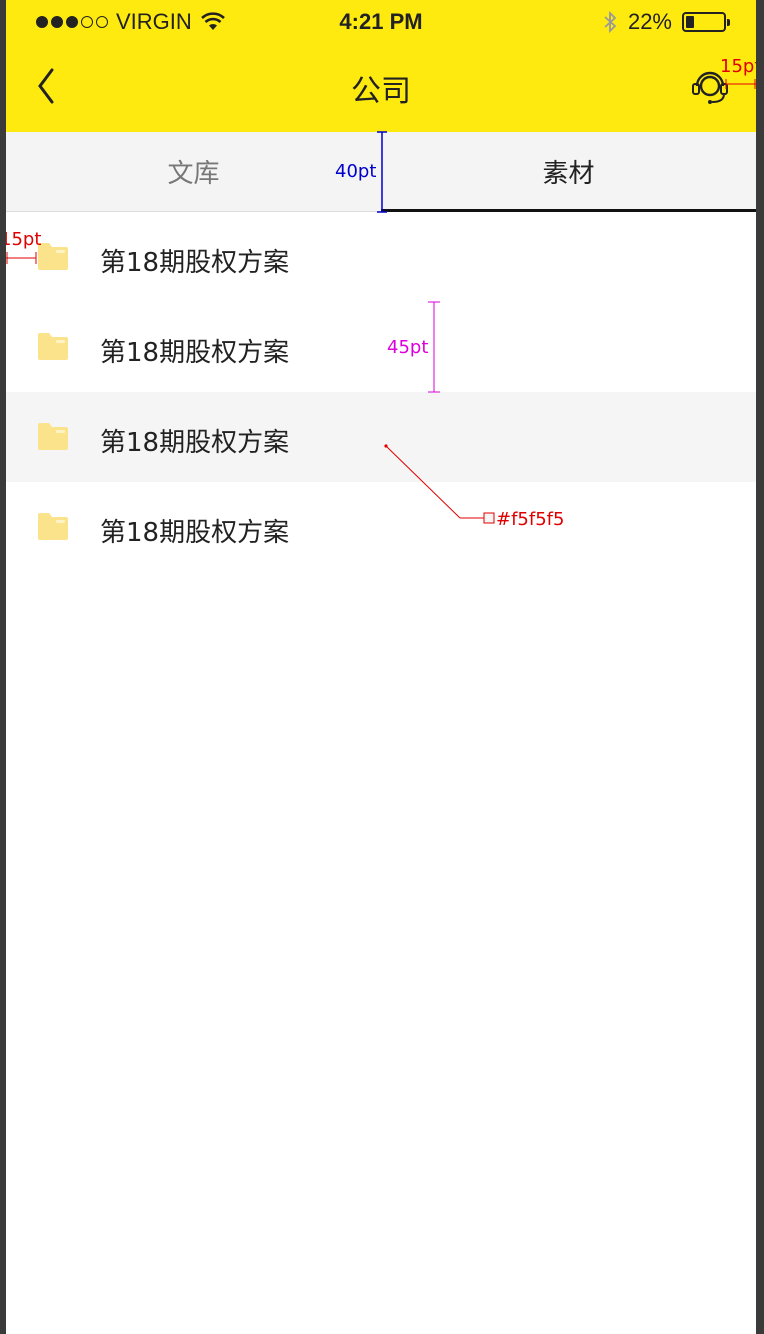 The image size is (764, 1334). I want to click on annotation-row-height: 45pt, so click(408, 347).